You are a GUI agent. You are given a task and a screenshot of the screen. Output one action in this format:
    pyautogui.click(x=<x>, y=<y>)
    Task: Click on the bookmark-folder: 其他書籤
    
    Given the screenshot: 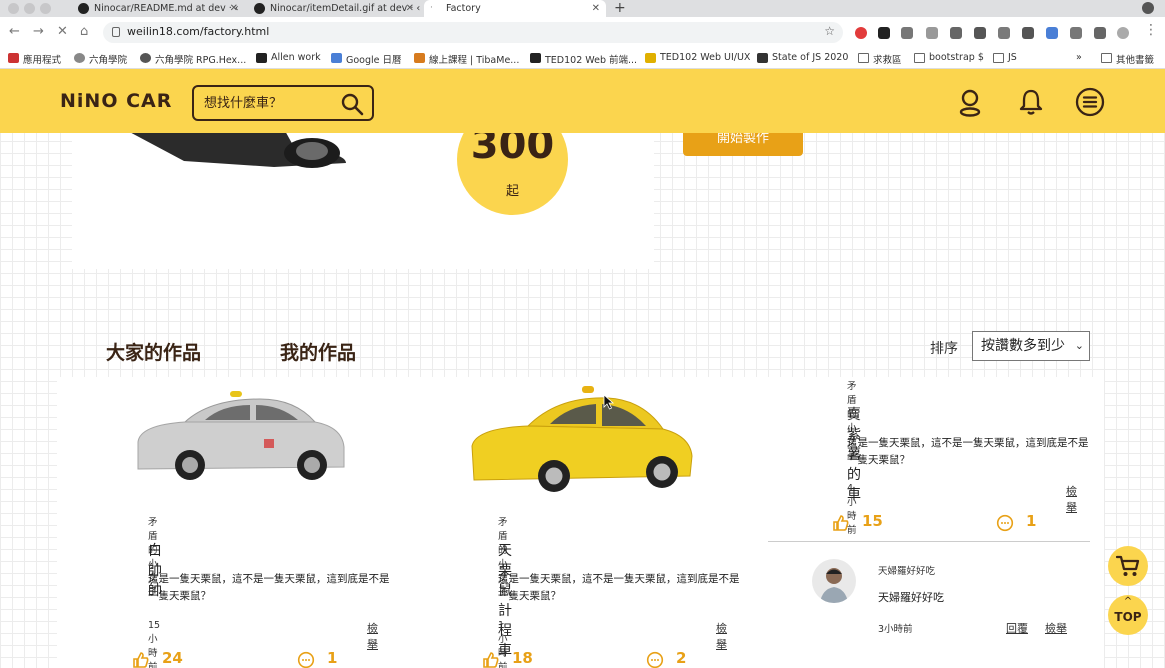 What is the action you would take?
    pyautogui.click(x=1127, y=59)
    